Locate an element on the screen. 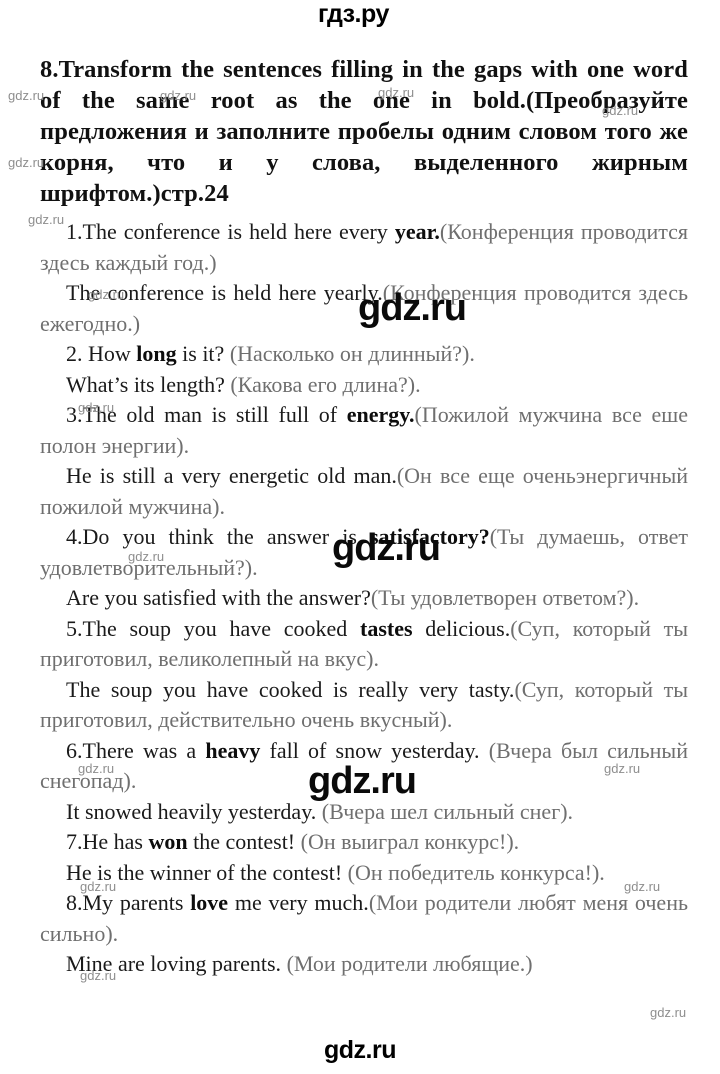  site-logo-footer: gdz.ru is located at coordinates (360, 1050).